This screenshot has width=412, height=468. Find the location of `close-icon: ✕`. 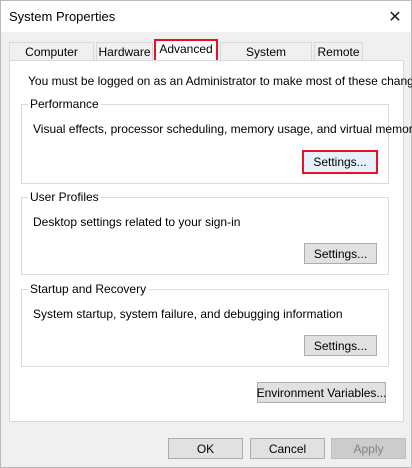

close-icon: ✕ is located at coordinates (395, 16).